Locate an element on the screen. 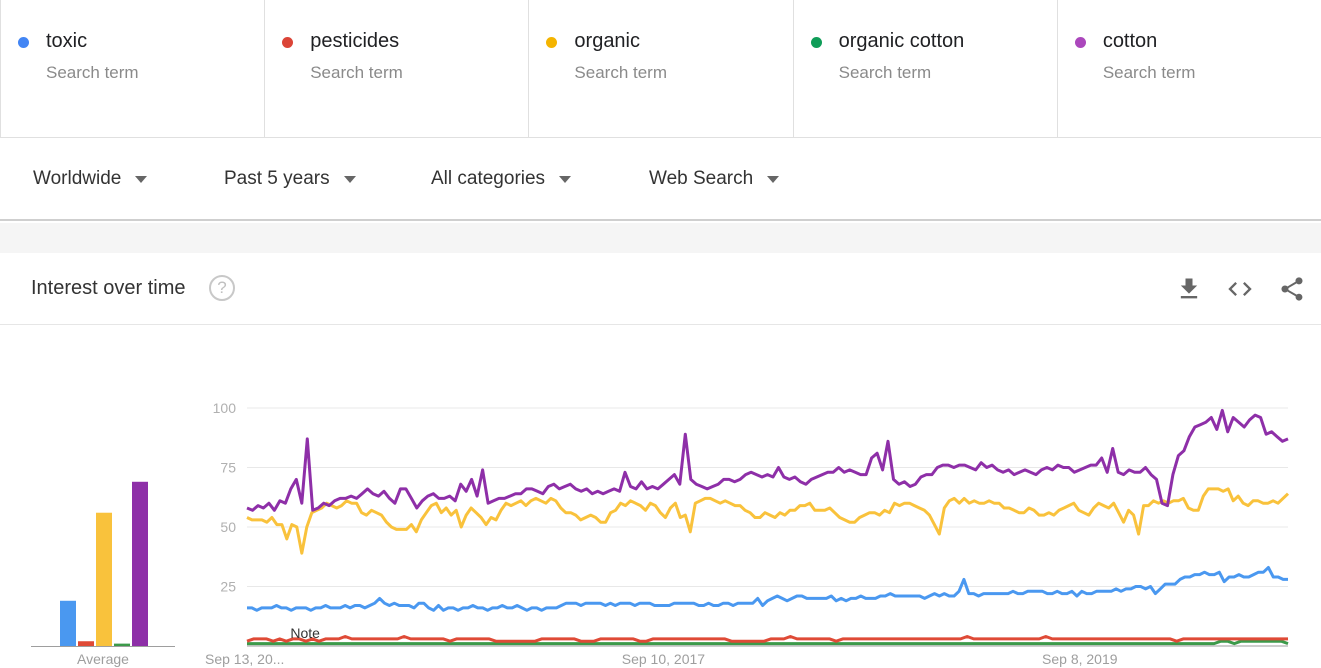 This screenshot has height=668, width=1321. average-bar-organic is located at coordinates (104, 579).